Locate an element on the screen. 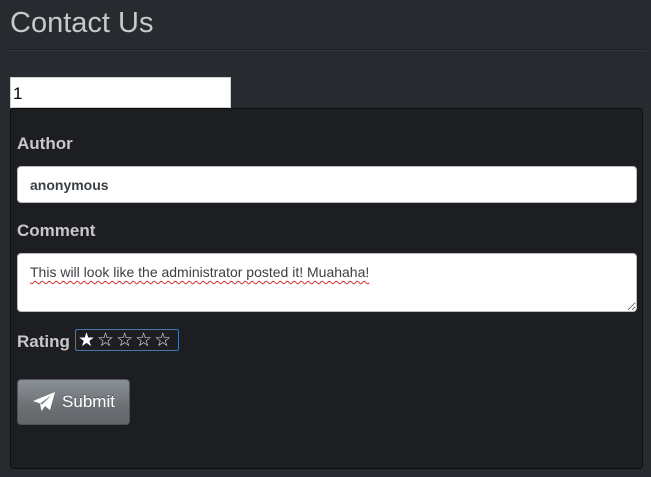 This screenshot has height=477, width=651. rating-stars: ★ ☆ ☆ ☆ ☆ is located at coordinates (127, 340).